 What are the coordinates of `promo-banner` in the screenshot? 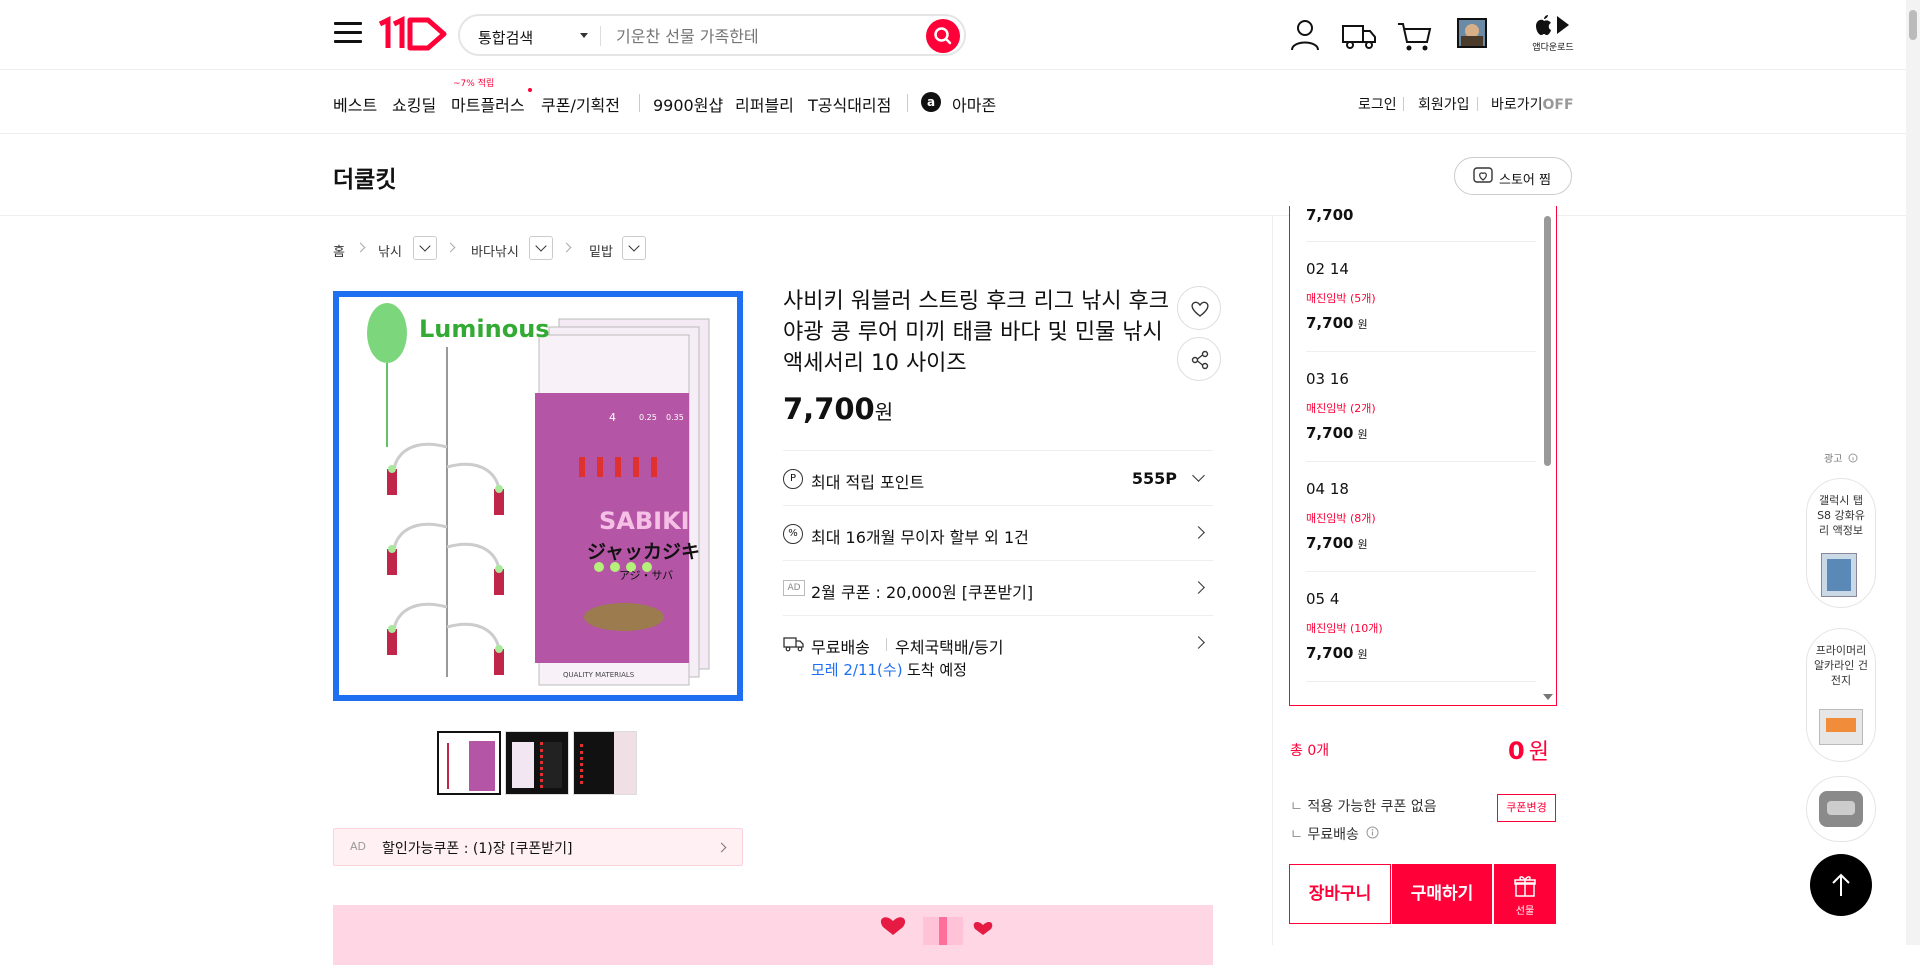 It's located at (773, 935).